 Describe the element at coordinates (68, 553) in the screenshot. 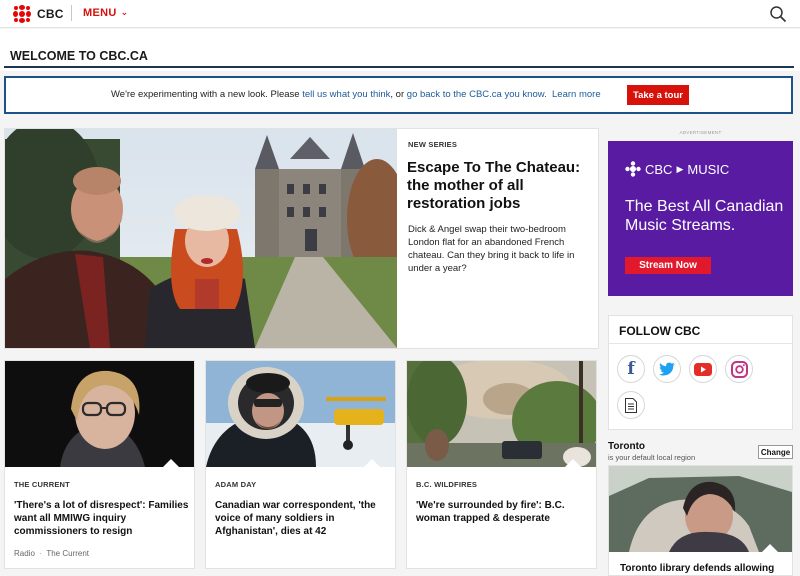

I see `program-label: The Current` at that location.